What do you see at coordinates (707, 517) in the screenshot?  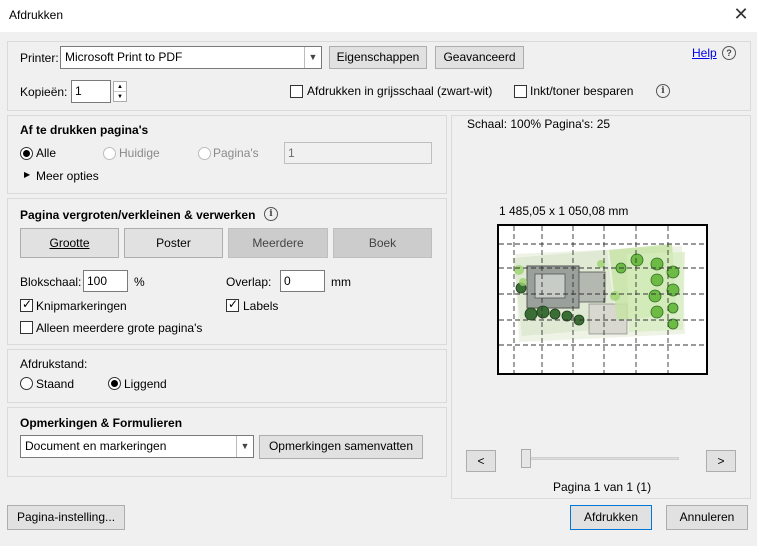 I see `cancel-button: Annuleren` at bounding box center [707, 517].